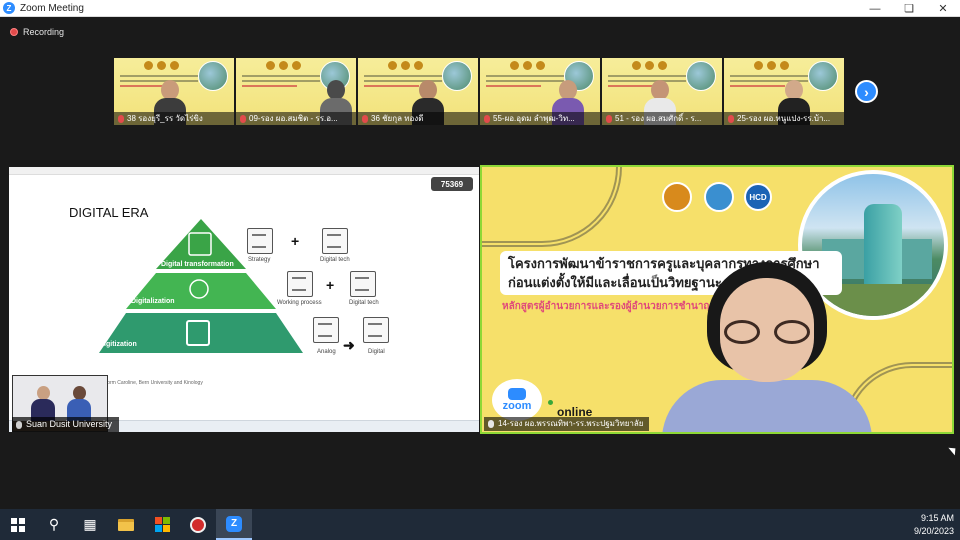  Describe the element at coordinates (174, 91) in the screenshot. I see `participant-tile: 38 รองยุรี_รร วัดไร่ขิง` at that location.